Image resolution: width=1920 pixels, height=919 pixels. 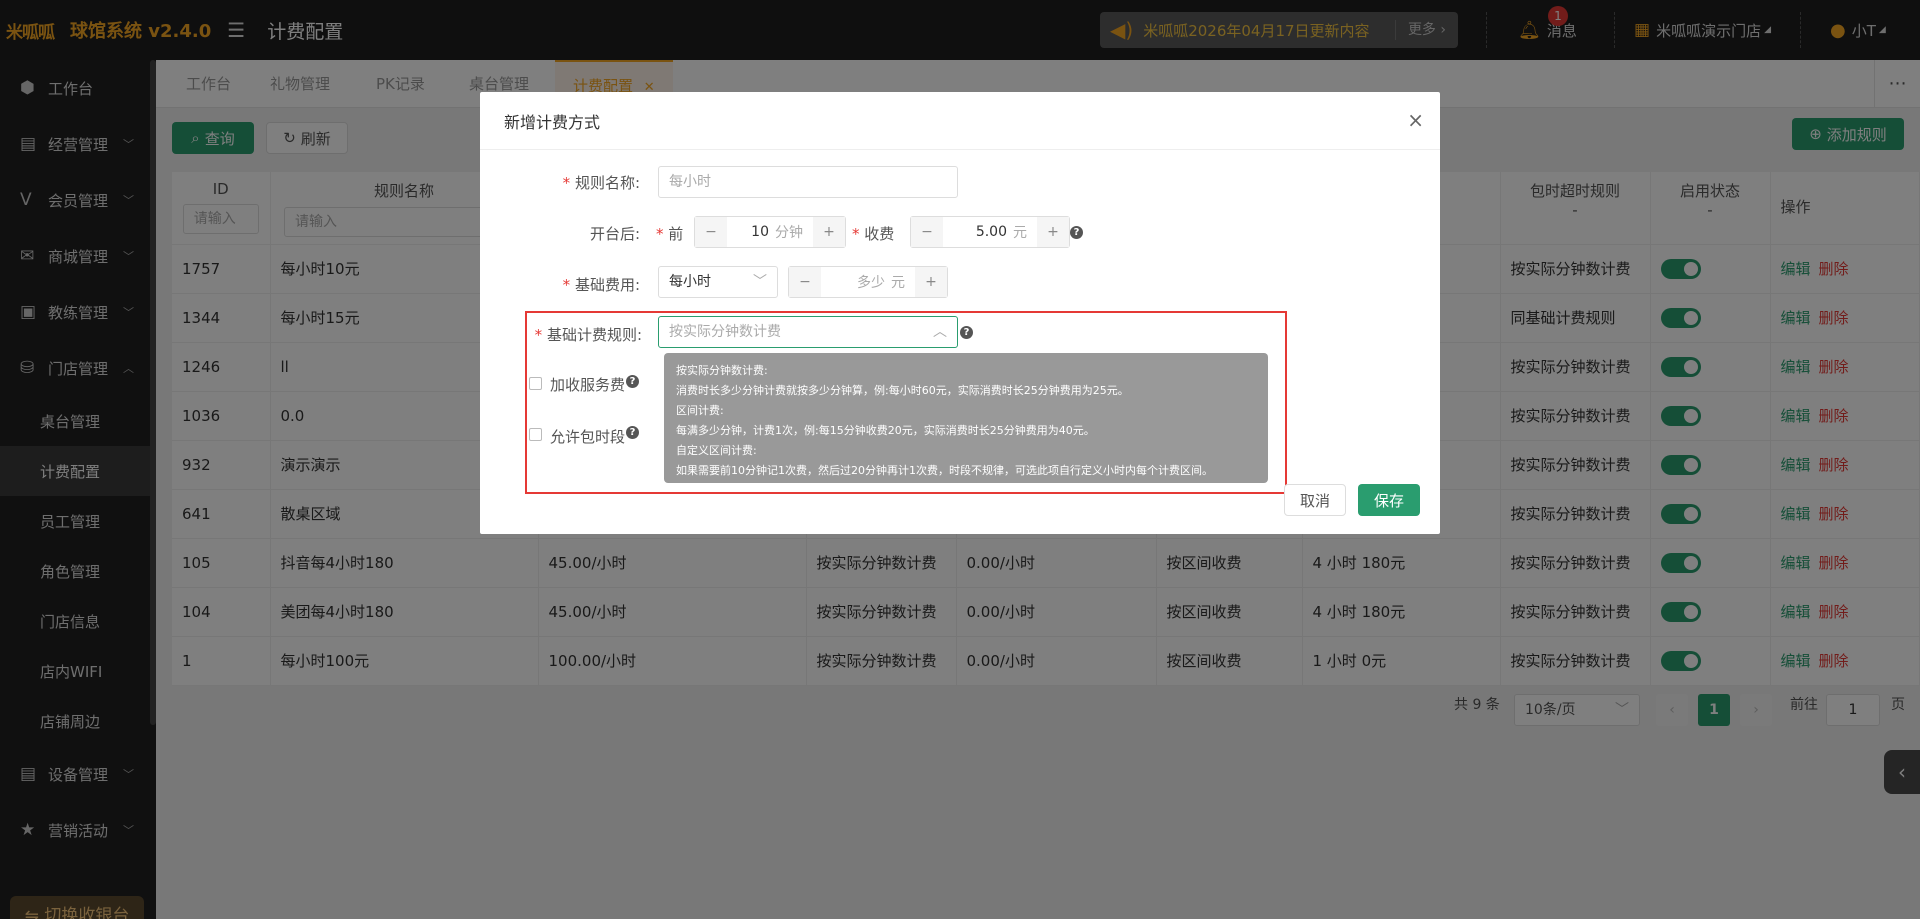 I want to click on base-rule-select: 按实际分钟数计费 ︿, so click(x=808, y=332).